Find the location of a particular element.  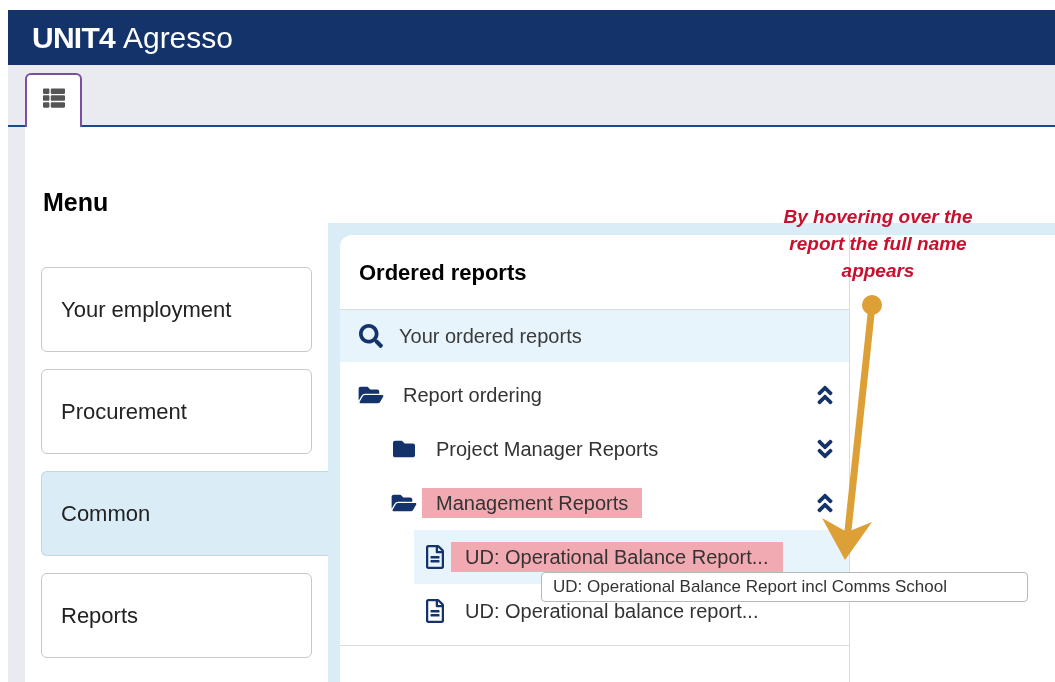

annotation-note: By hovering over the report the full name appears is located at coordinates (878, 244).